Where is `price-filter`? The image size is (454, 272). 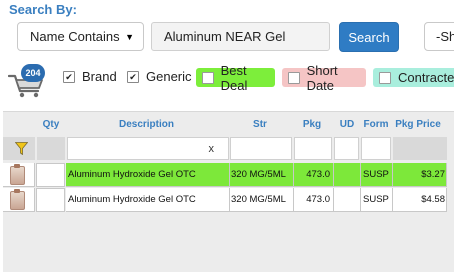
price-filter is located at coordinates (420, 148).